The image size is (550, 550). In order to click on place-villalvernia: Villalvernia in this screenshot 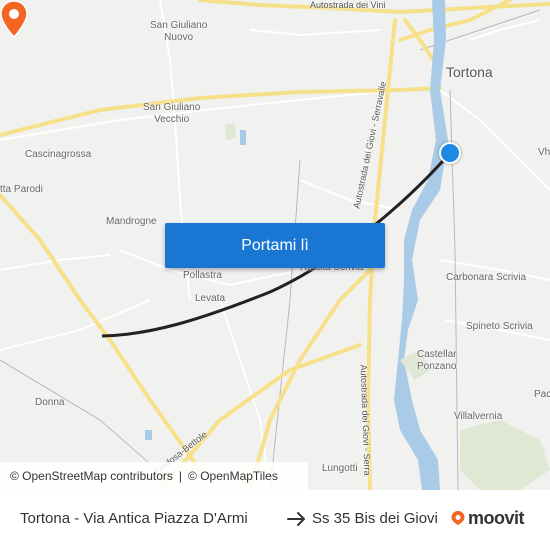, I will do `click(478, 416)`.